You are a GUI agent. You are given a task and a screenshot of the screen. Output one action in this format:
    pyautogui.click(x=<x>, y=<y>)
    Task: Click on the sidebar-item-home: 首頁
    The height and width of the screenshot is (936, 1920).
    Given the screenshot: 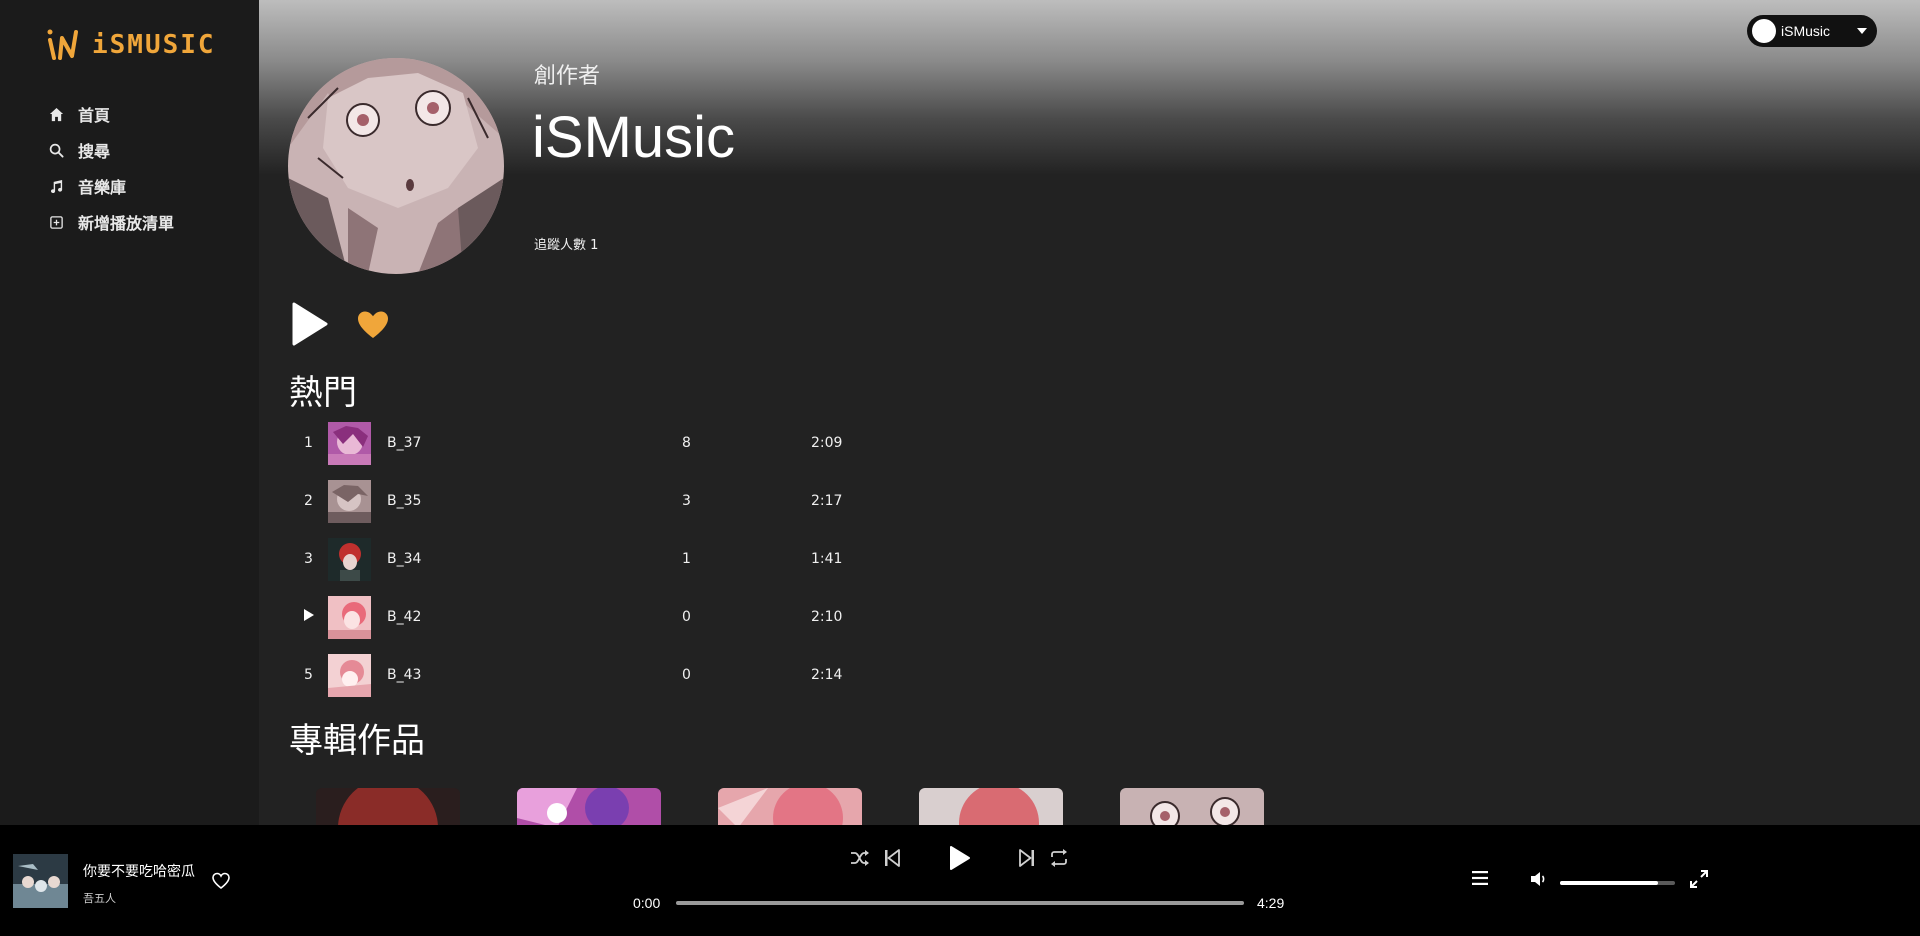 What is the action you would take?
    pyautogui.click(x=110, y=114)
    